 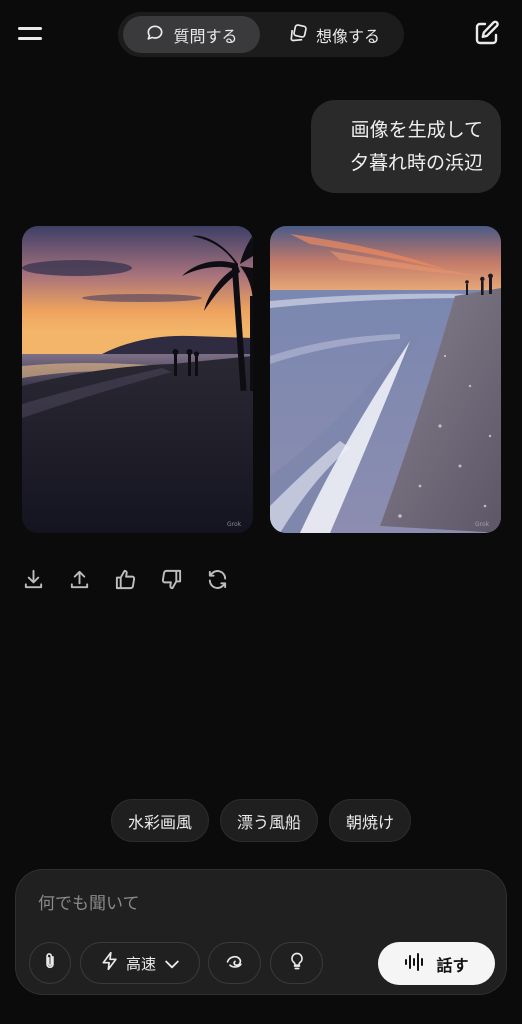 I want to click on model-label: 高速, so click(x=140, y=963).